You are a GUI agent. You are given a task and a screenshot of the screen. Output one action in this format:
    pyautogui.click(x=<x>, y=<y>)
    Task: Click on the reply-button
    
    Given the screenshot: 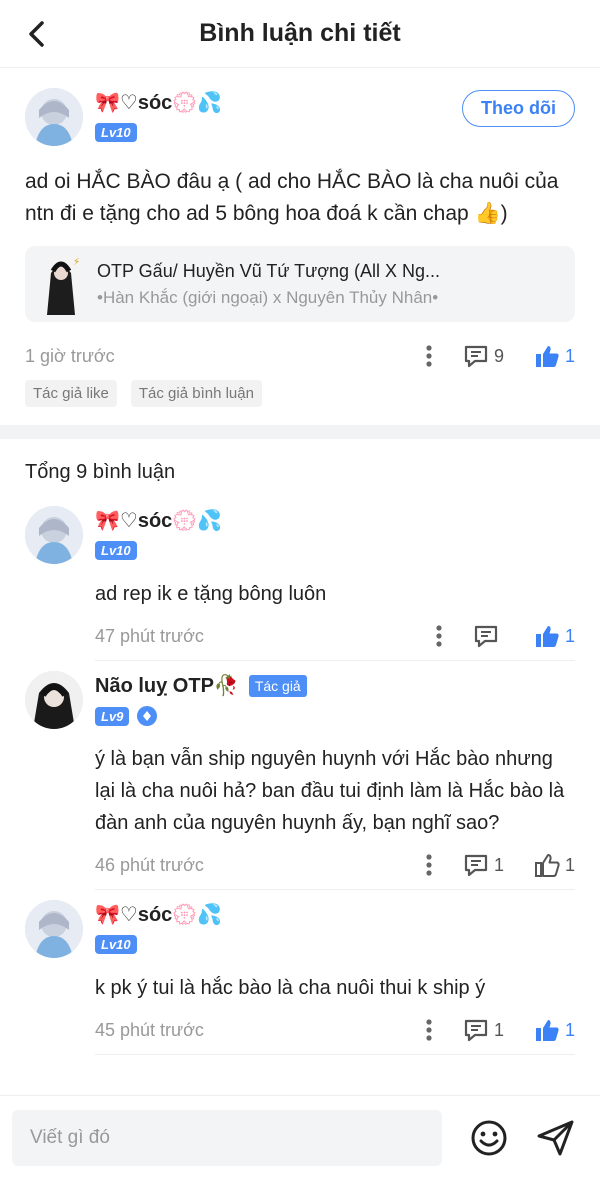 What is the action you would take?
    pyautogui.click(x=488, y=636)
    